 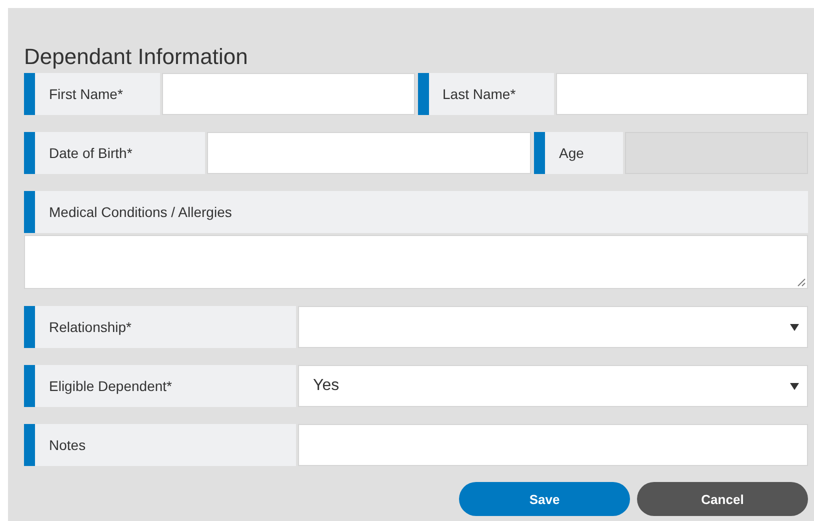 What do you see at coordinates (136, 57) in the screenshot?
I see `form-title: Dependant Information` at bounding box center [136, 57].